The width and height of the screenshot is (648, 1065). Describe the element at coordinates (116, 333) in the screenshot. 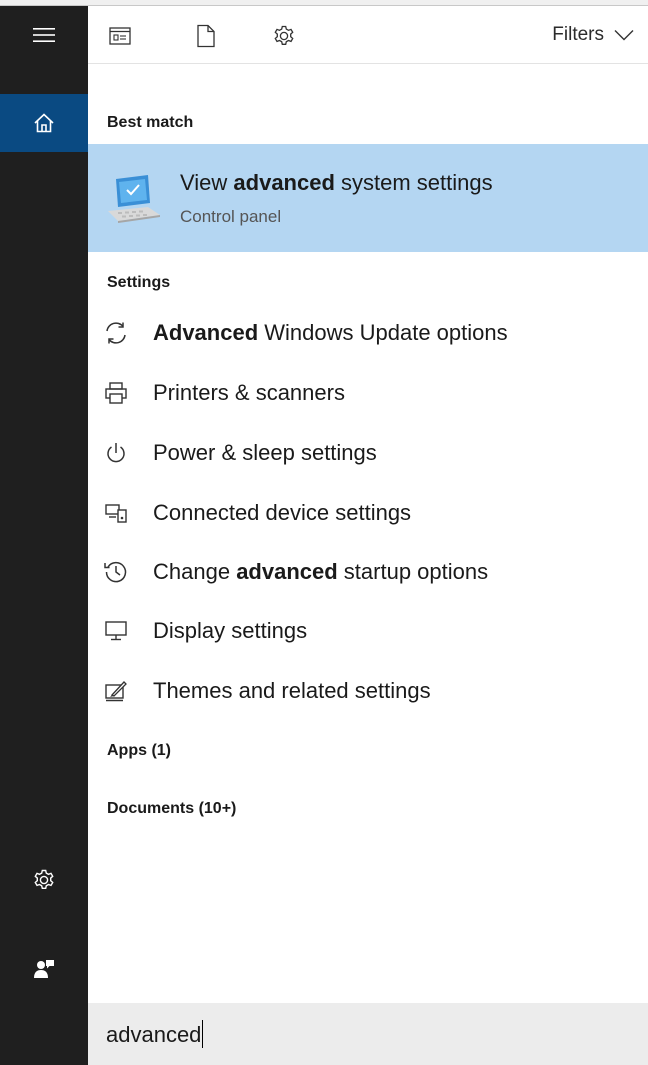

I see `sync-icon` at that location.